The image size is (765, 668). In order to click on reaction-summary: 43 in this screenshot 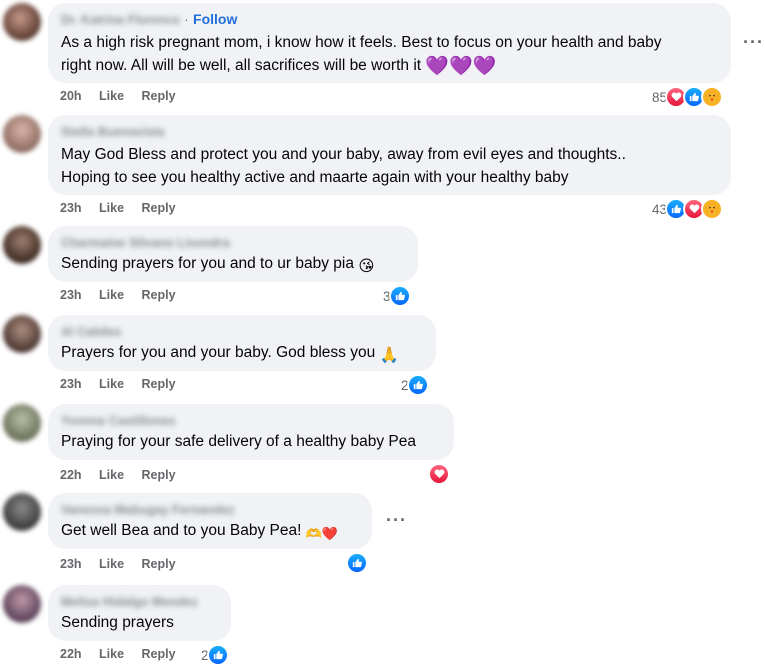, I will do `click(688, 209)`.